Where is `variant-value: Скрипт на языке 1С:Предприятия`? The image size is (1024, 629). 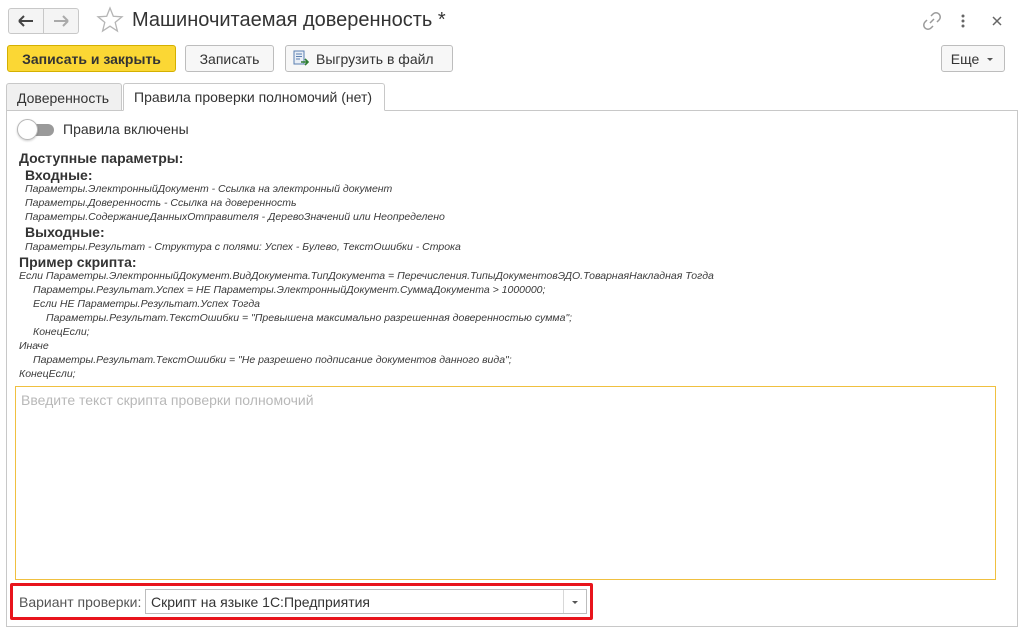 variant-value: Скрипт на языке 1С:Предприятия is located at coordinates (261, 602).